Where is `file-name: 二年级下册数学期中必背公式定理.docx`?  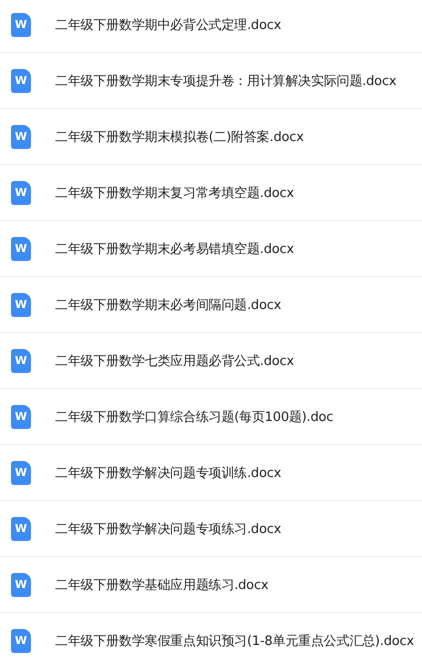 file-name: 二年级下册数学期中必背公式定理.docx is located at coordinates (168, 25).